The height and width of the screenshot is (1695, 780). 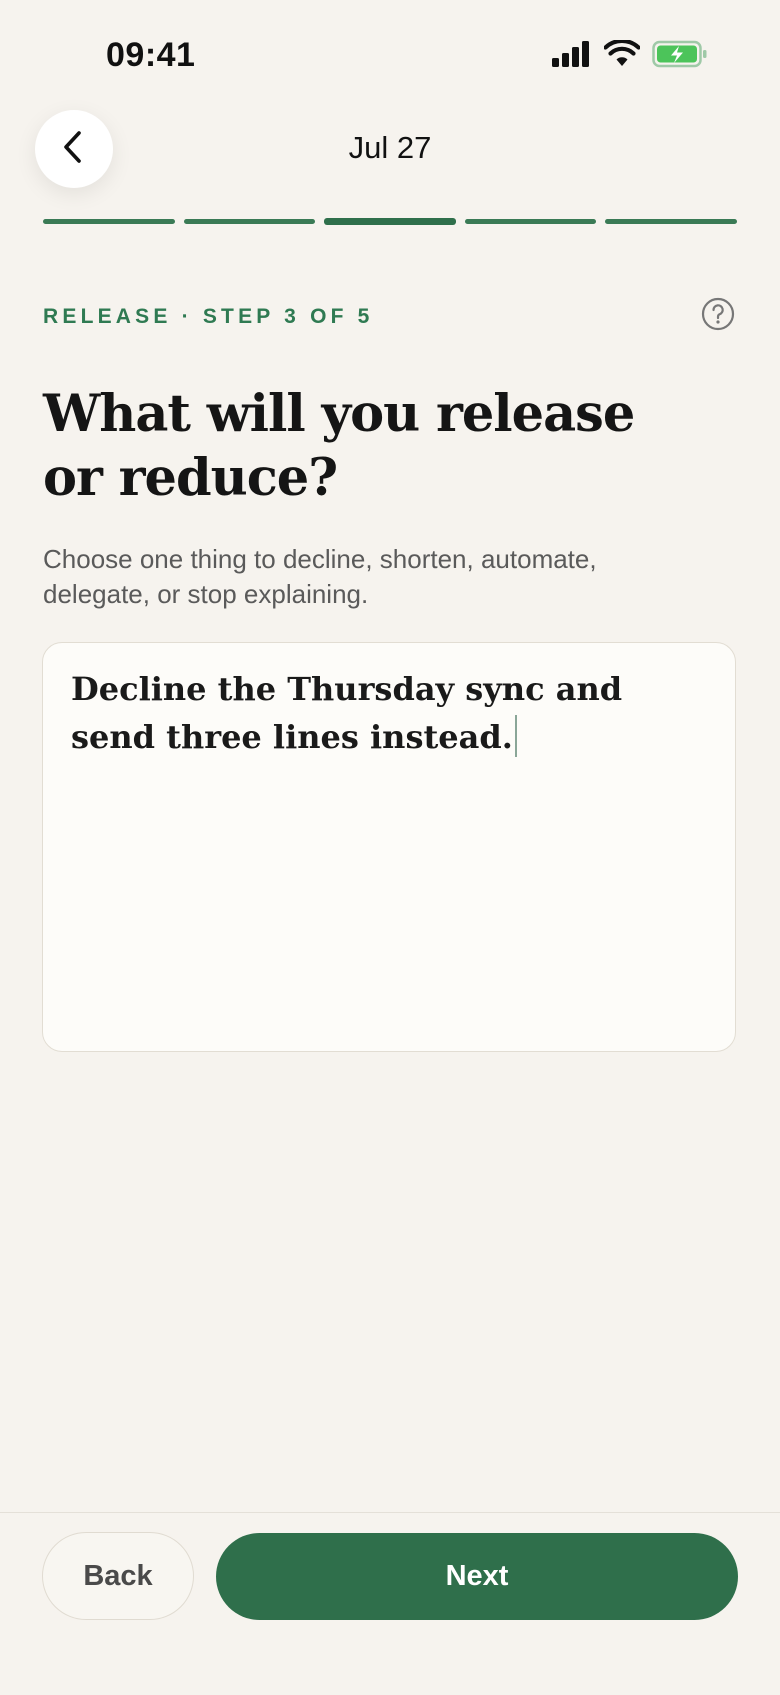 What do you see at coordinates (680, 56) in the screenshot?
I see `battery-charging-icon` at bounding box center [680, 56].